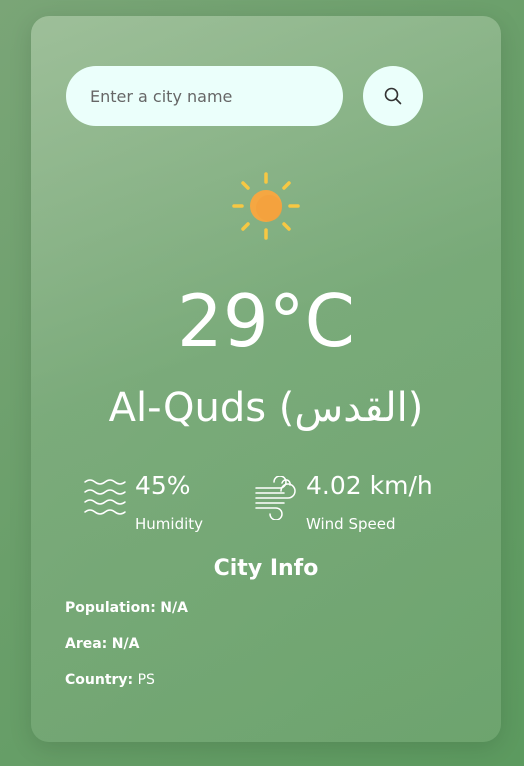 The image size is (524, 766). I want to click on temperature: 29°C, so click(266, 321).